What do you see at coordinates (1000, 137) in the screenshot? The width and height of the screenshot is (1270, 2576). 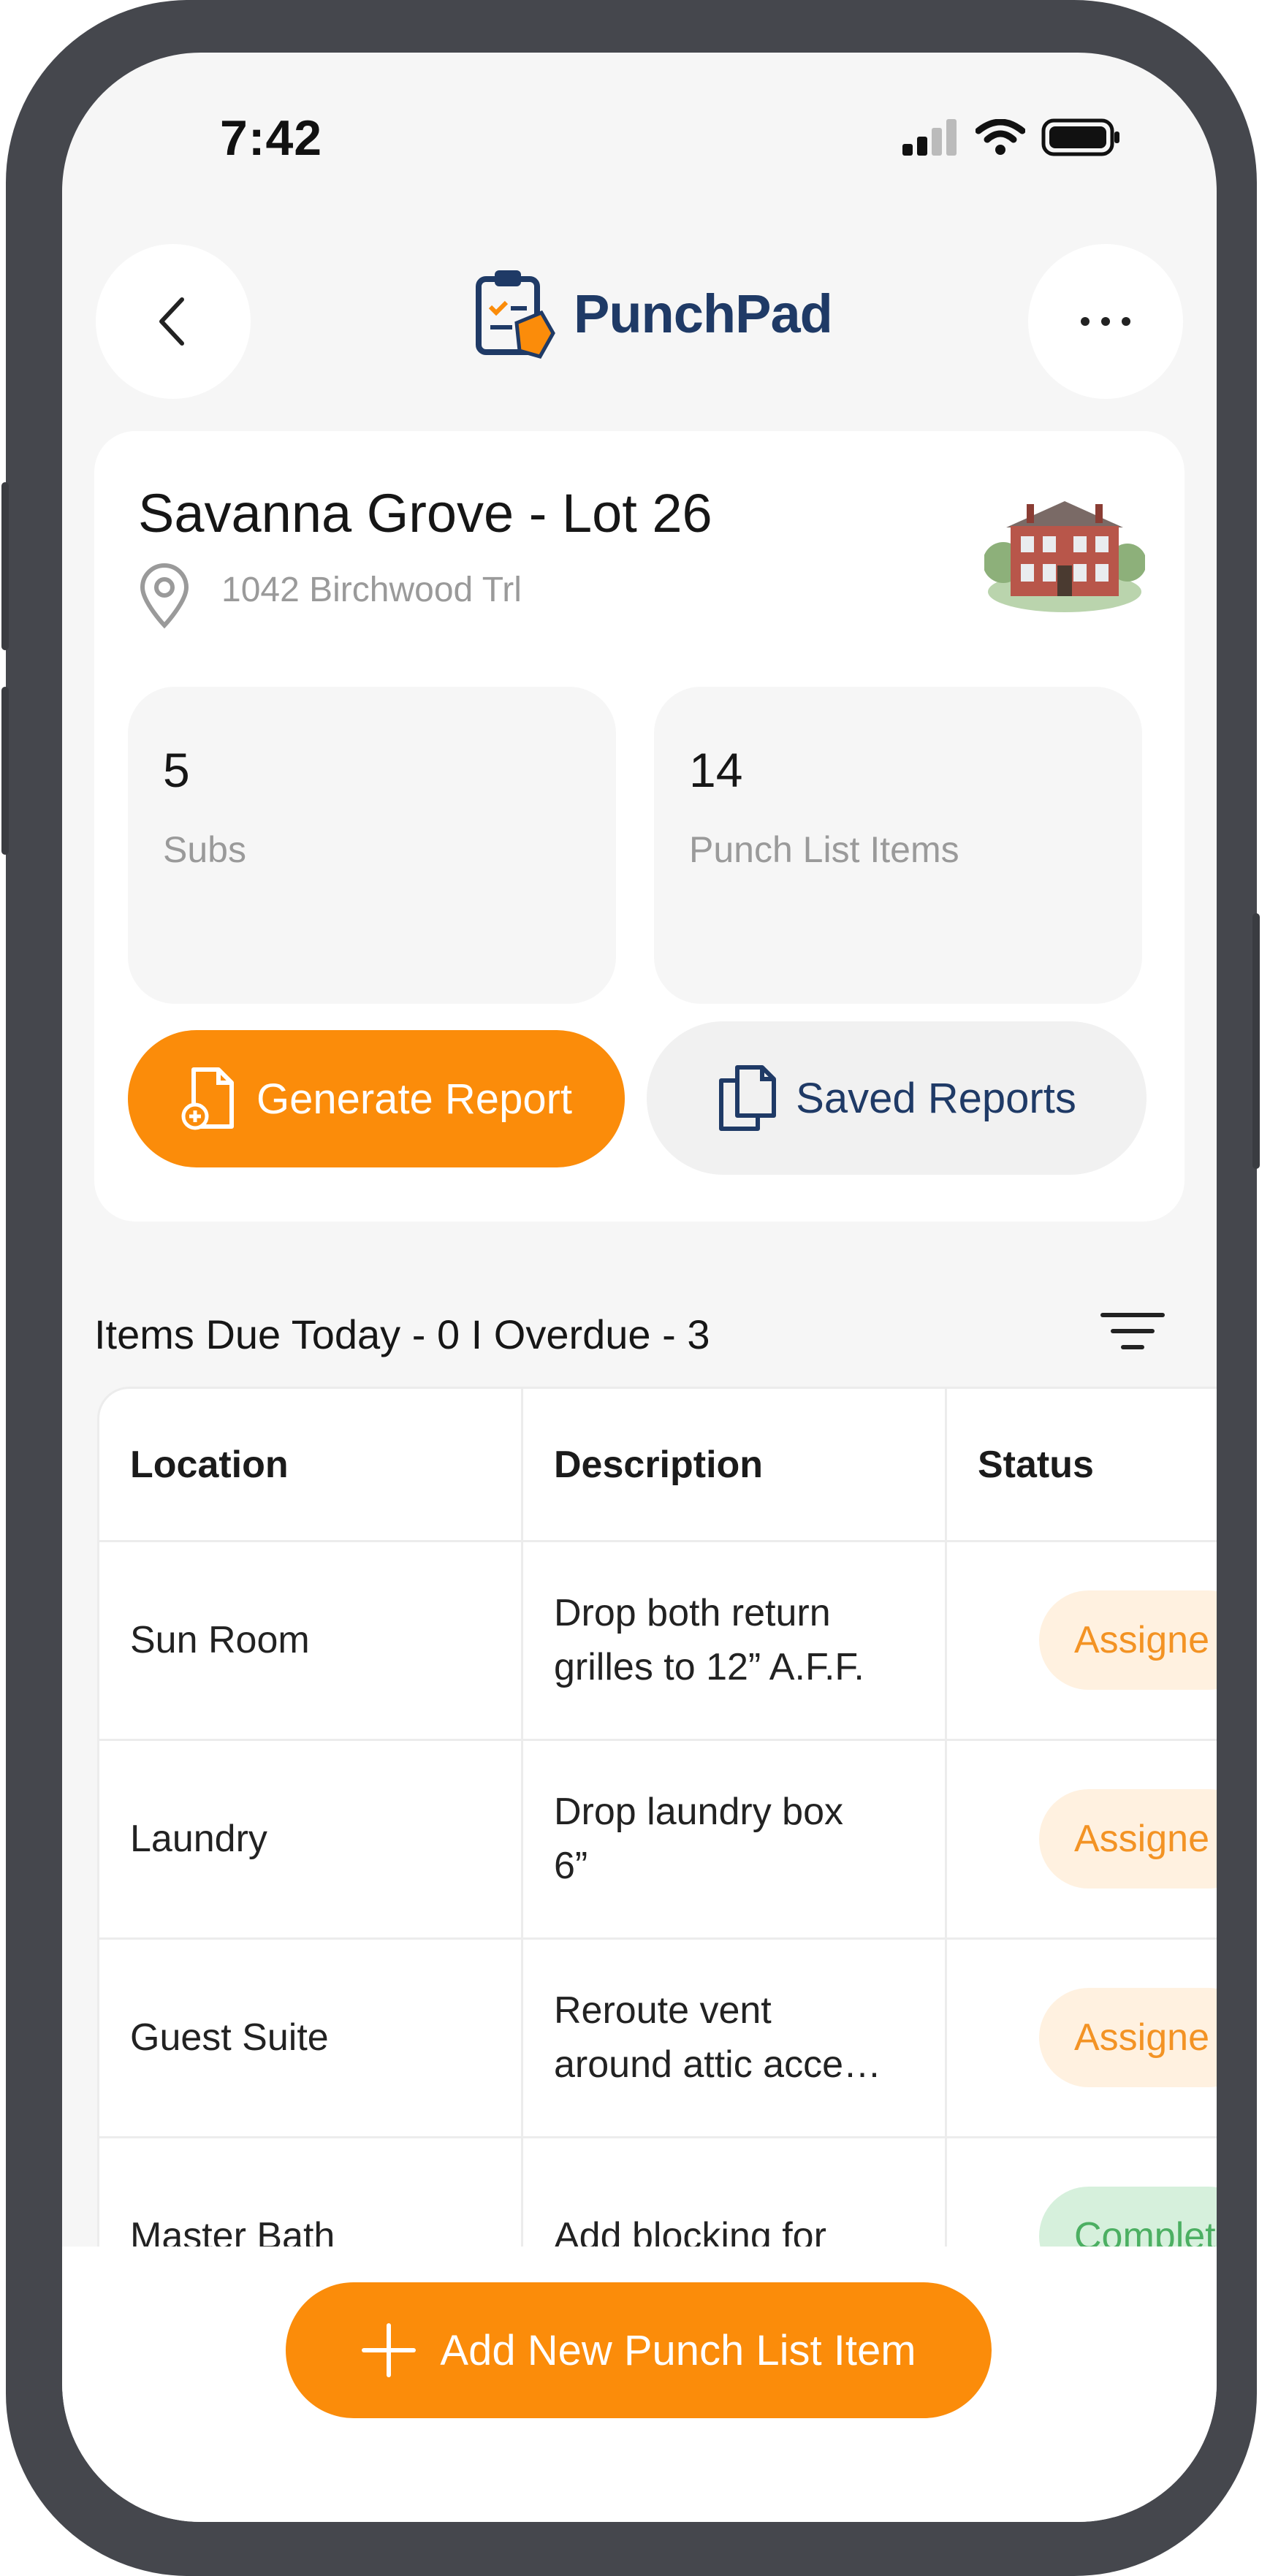 I see `wifi-icon` at bounding box center [1000, 137].